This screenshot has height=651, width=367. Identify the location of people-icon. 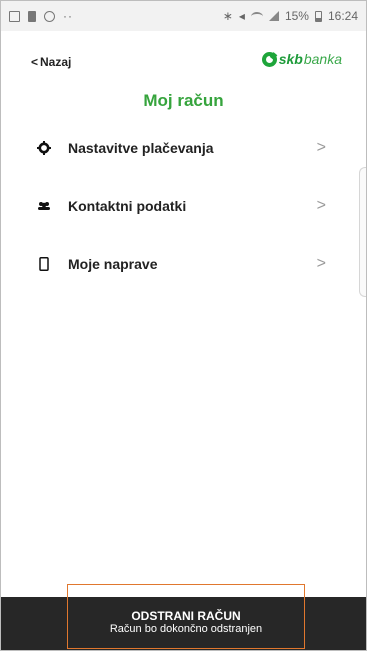
(44, 206).